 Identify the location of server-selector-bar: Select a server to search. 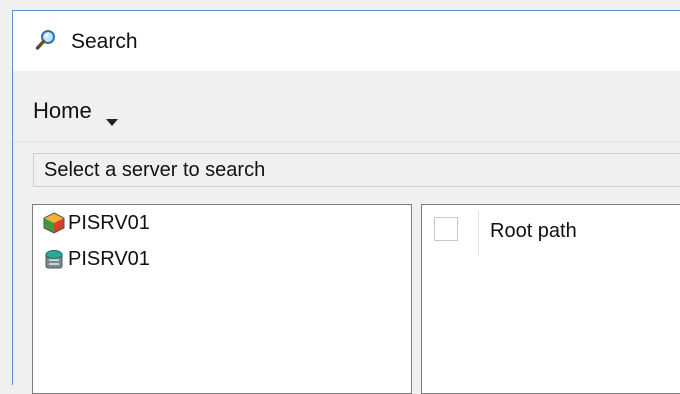
(356, 170).